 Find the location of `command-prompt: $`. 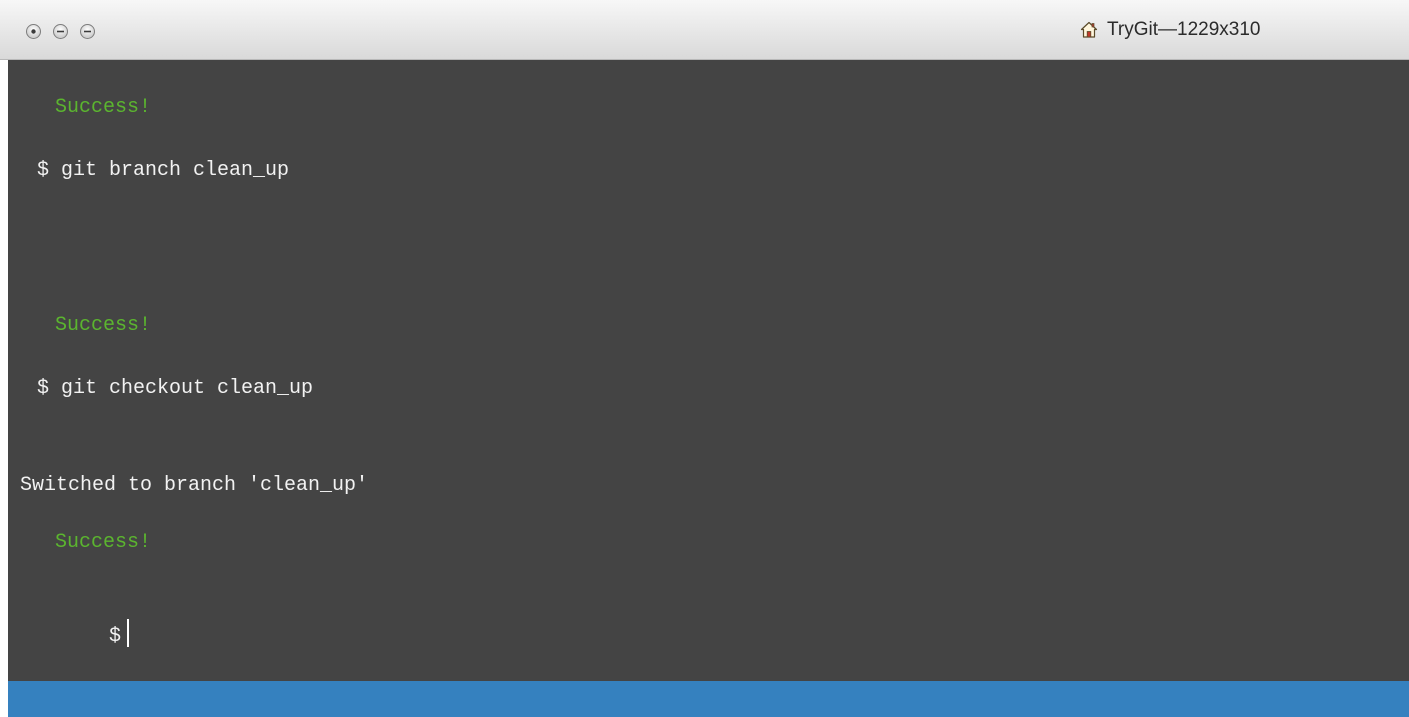

command-prompt: $ is located at coordinates (83, 634).